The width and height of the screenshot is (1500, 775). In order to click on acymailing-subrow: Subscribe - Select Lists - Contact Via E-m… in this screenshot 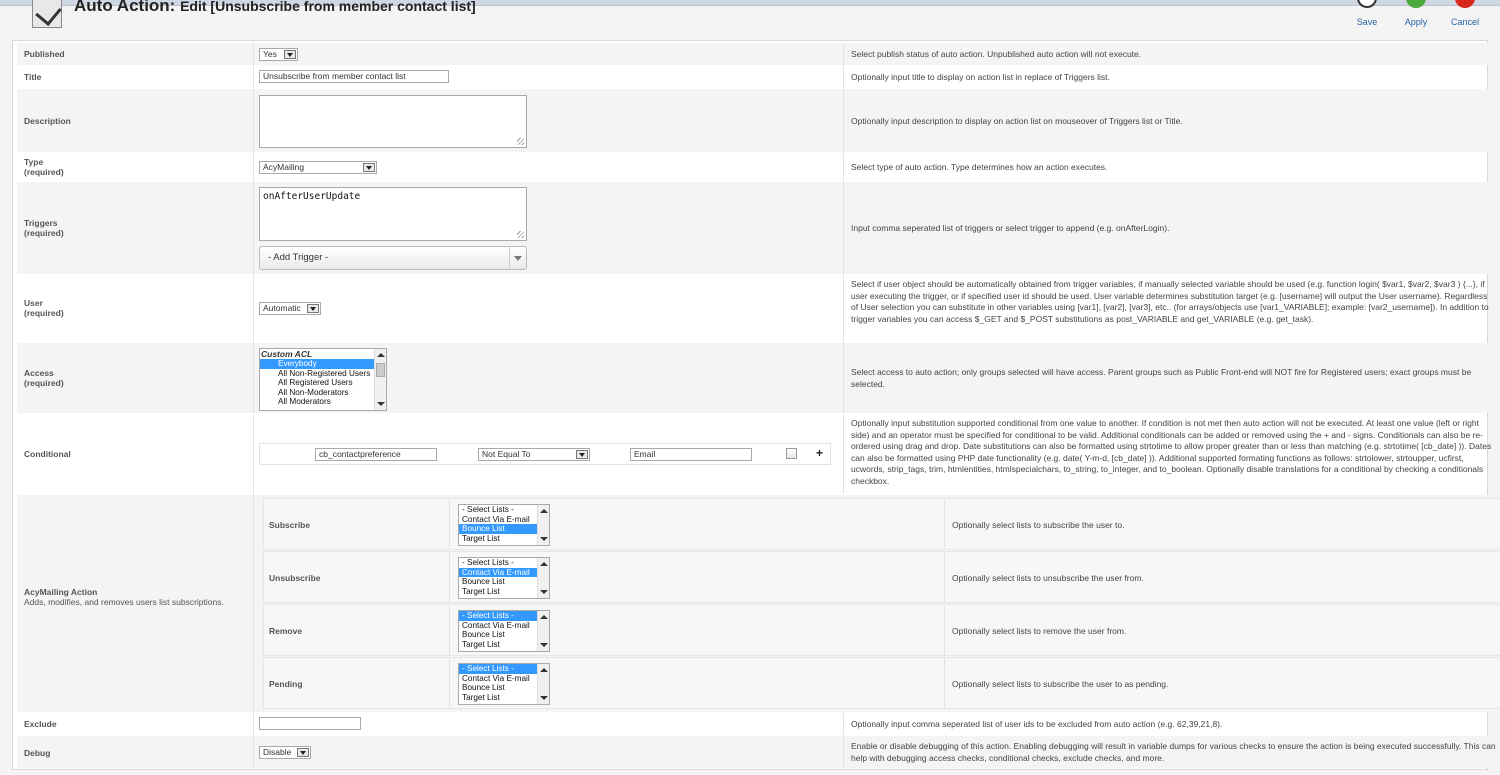, I will do `click(881, 524)`.